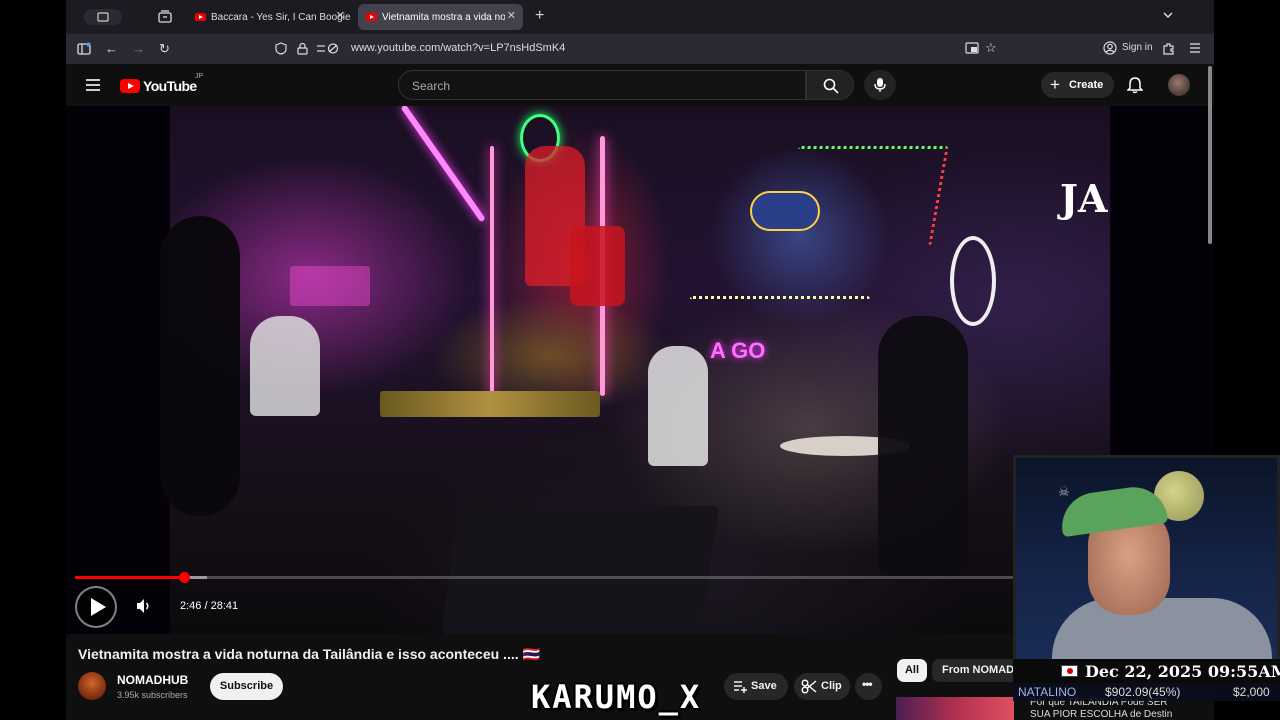 This screenshot has width=1280, height=720. What do you see at coordinates (1195, 49) in the screenshot?
I see `menu-icon` at bounding box center [1195, 49].